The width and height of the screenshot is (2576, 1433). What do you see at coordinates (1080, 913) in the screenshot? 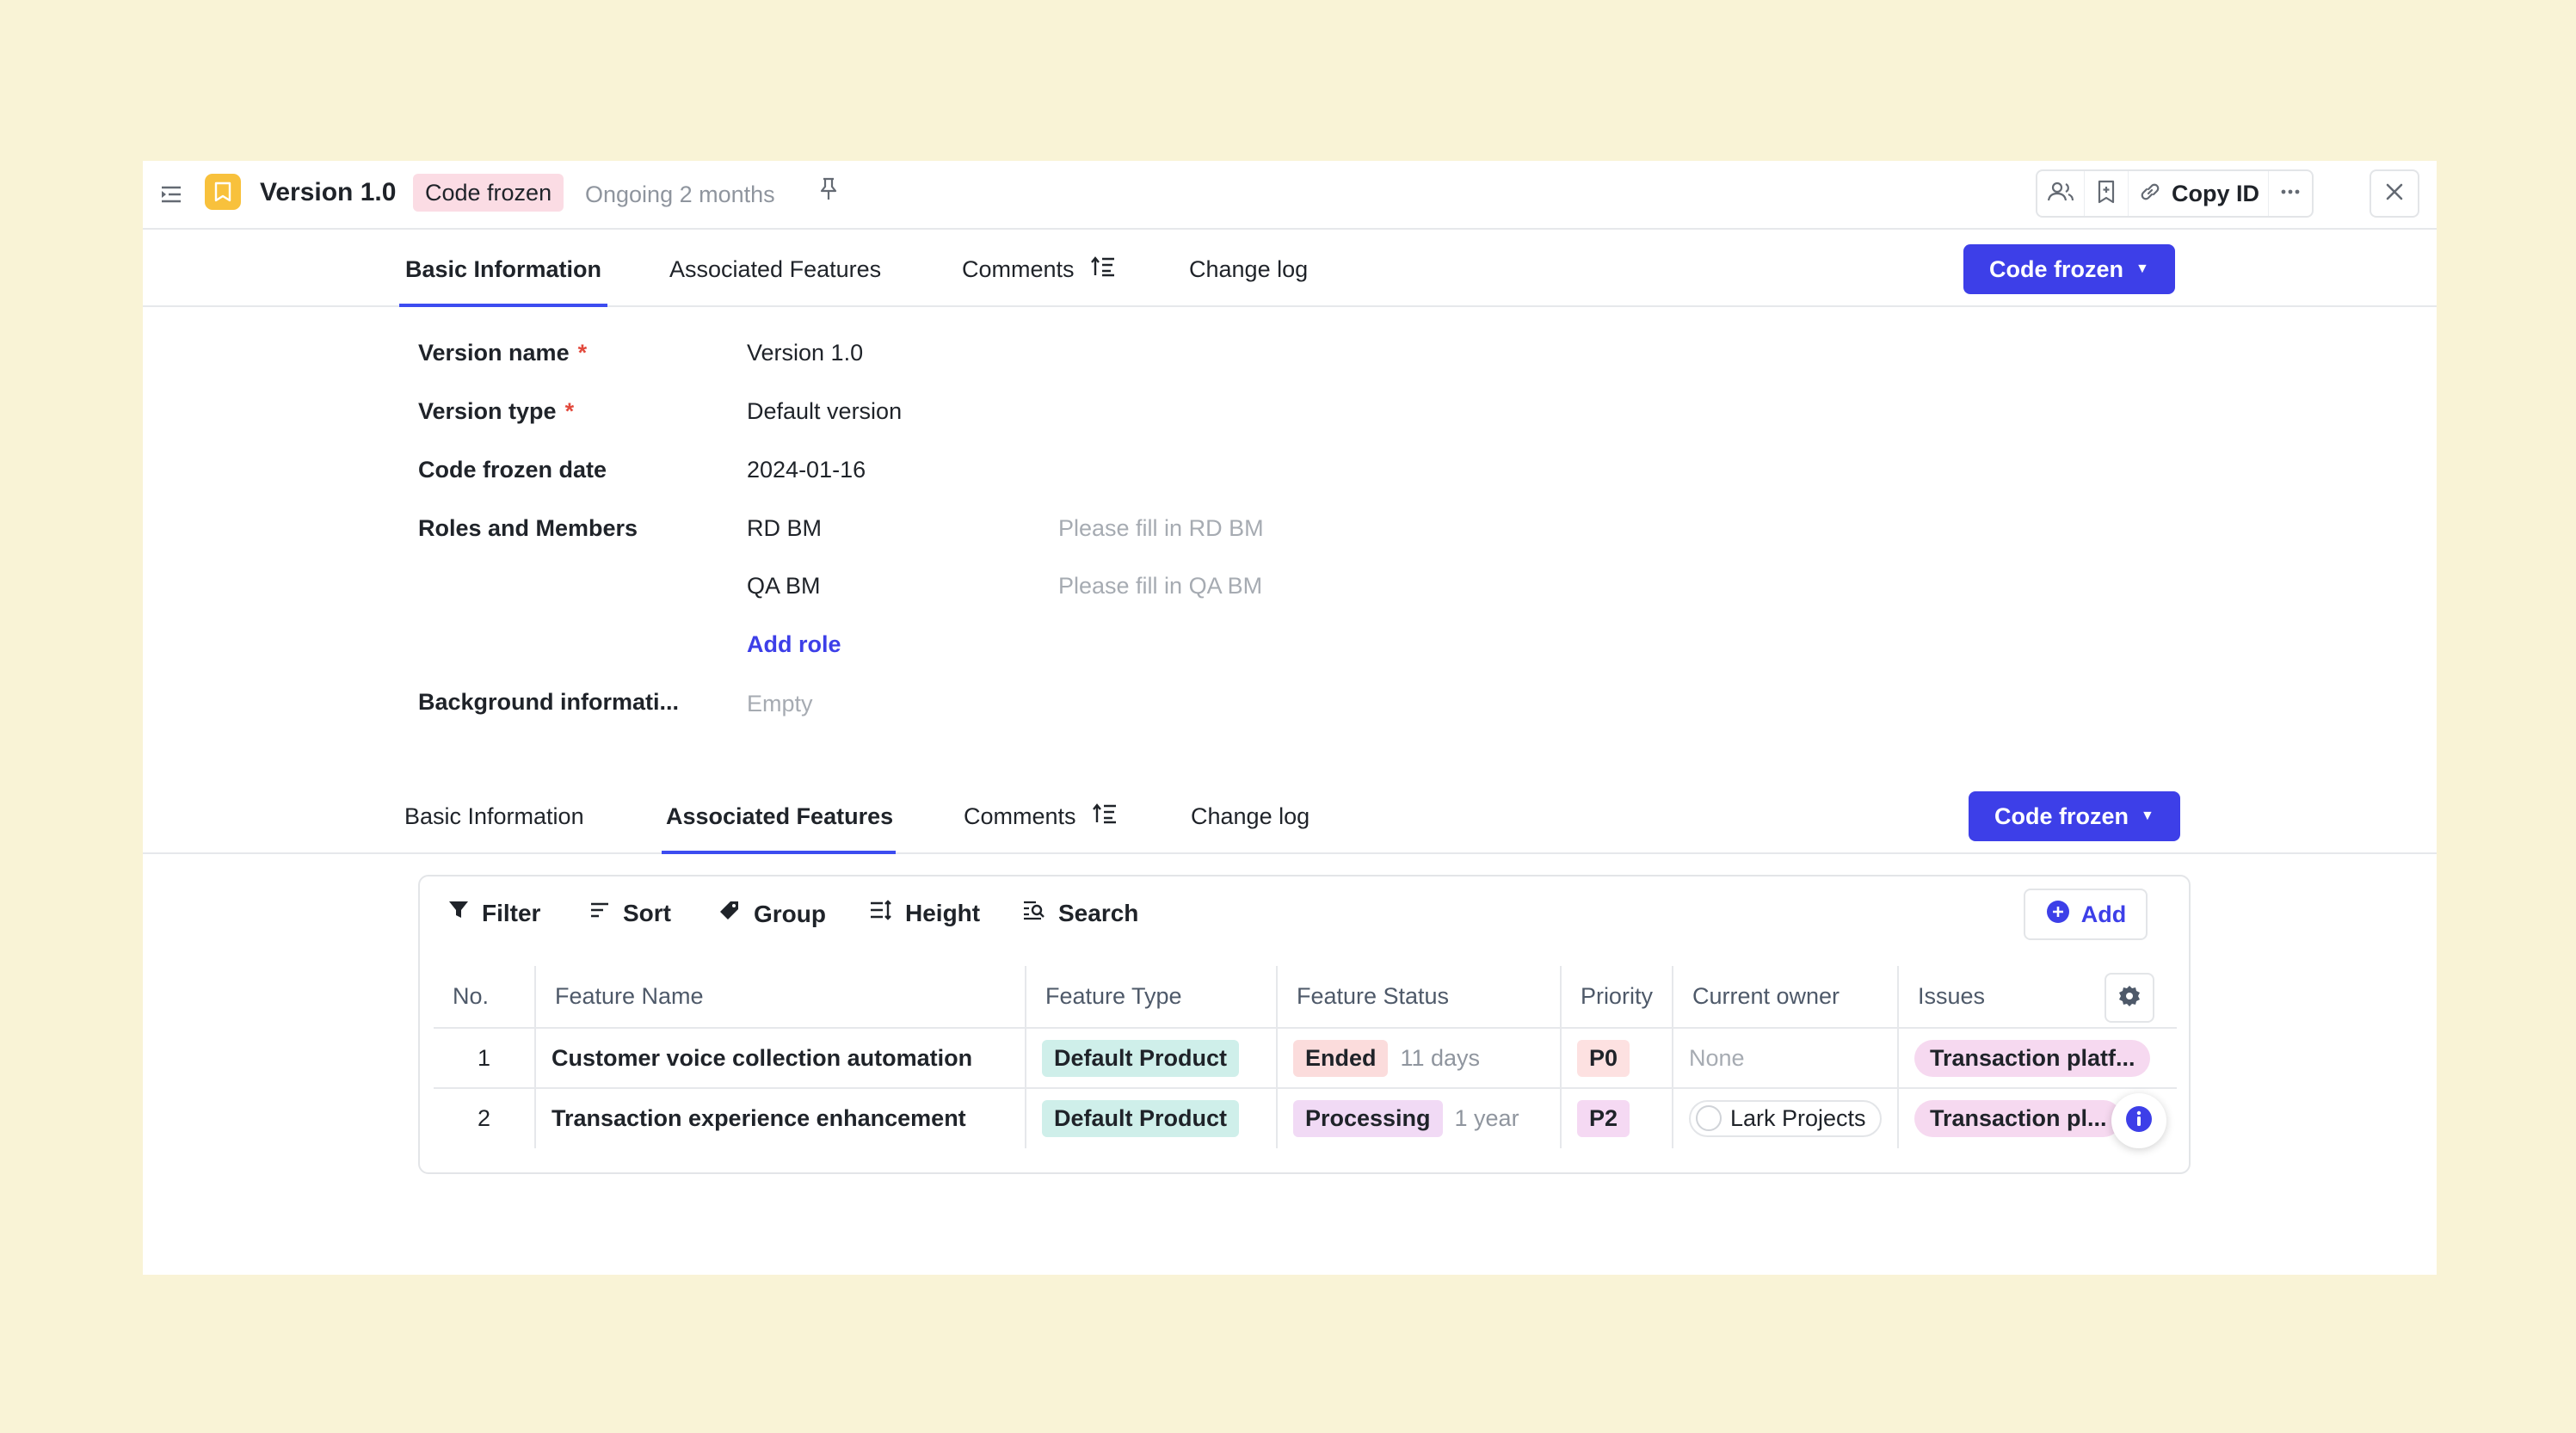
I see `search-button: Search` at bounding box center [1080, 913].